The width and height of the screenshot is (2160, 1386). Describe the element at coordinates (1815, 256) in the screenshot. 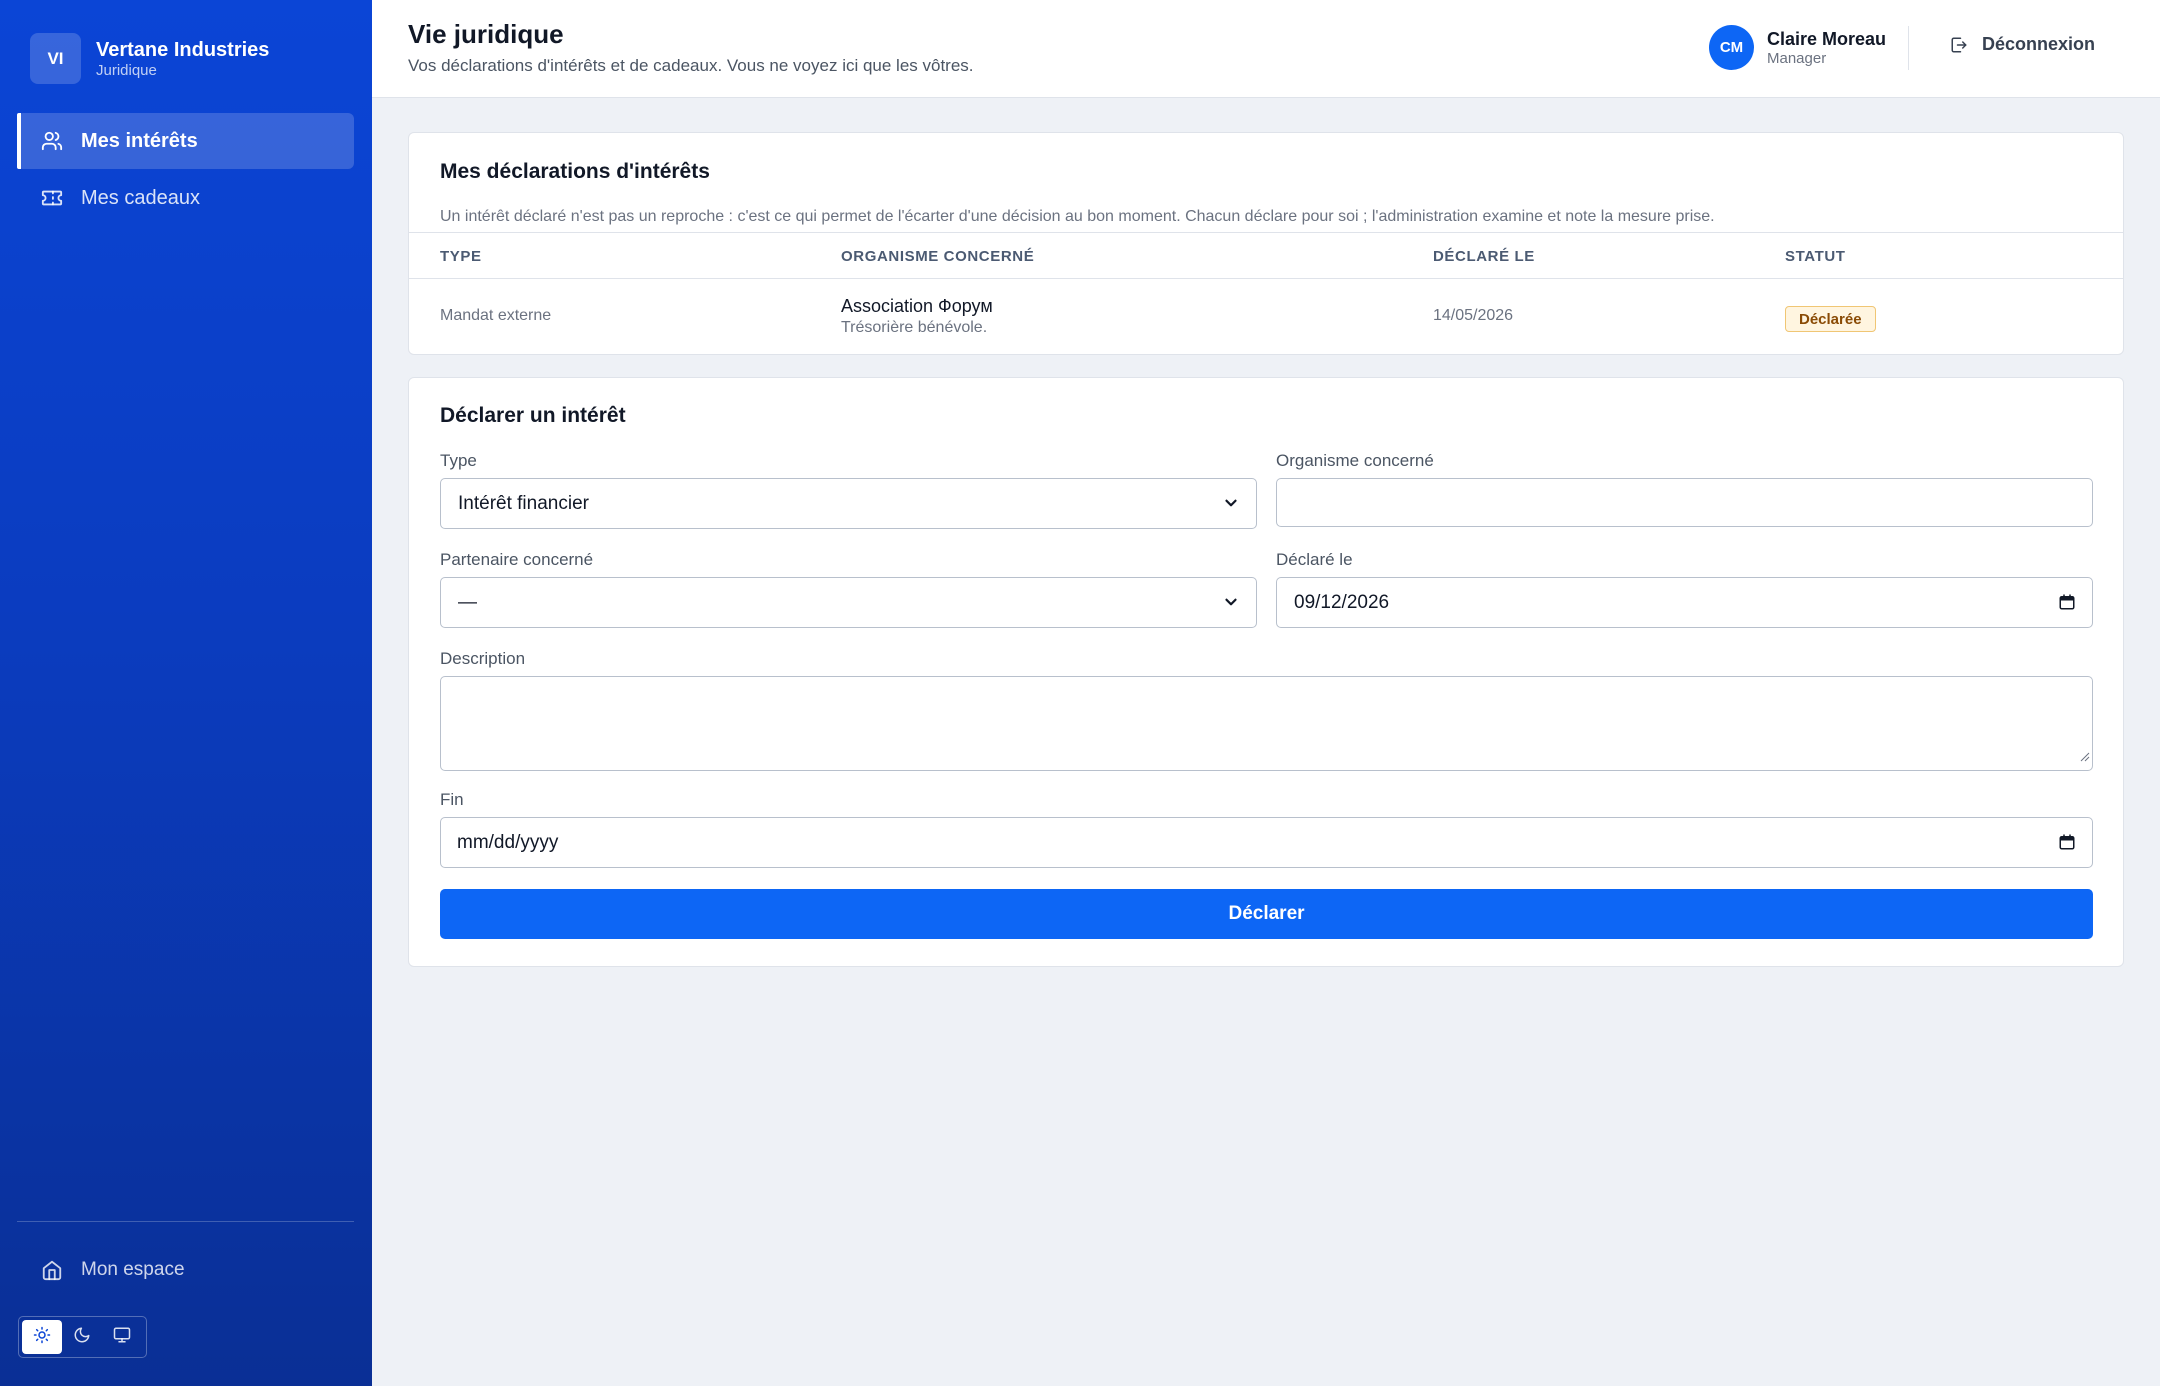

I see `column-header-status: Statut` at that location.